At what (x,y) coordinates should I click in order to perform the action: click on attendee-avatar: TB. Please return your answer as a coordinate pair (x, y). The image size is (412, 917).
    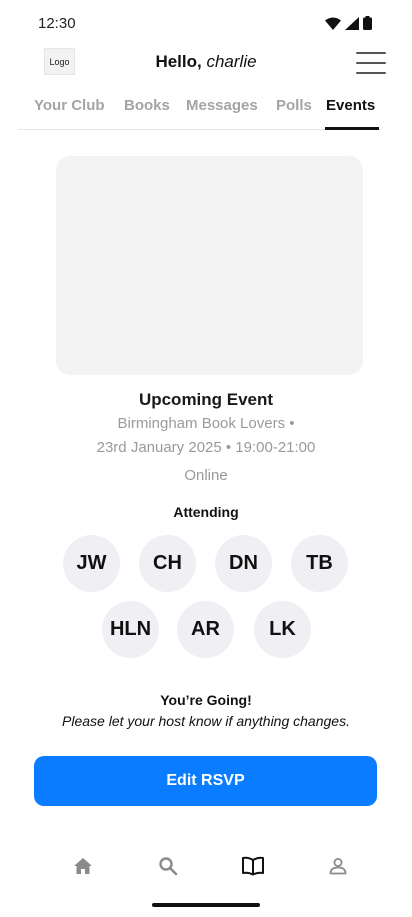
    Looking at the image, I should click on (319, 563).